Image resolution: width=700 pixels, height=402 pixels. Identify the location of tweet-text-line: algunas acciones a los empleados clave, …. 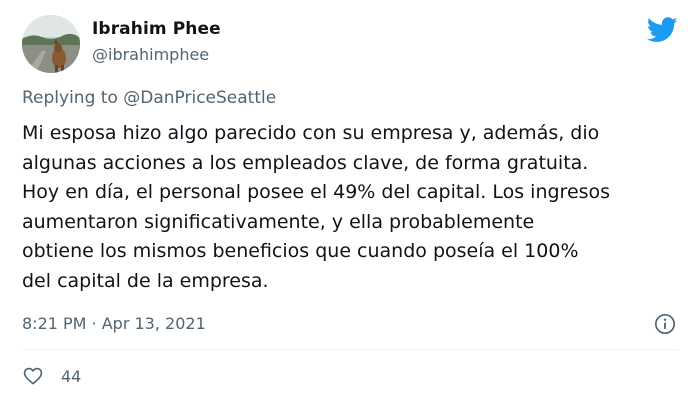
(305, 162).